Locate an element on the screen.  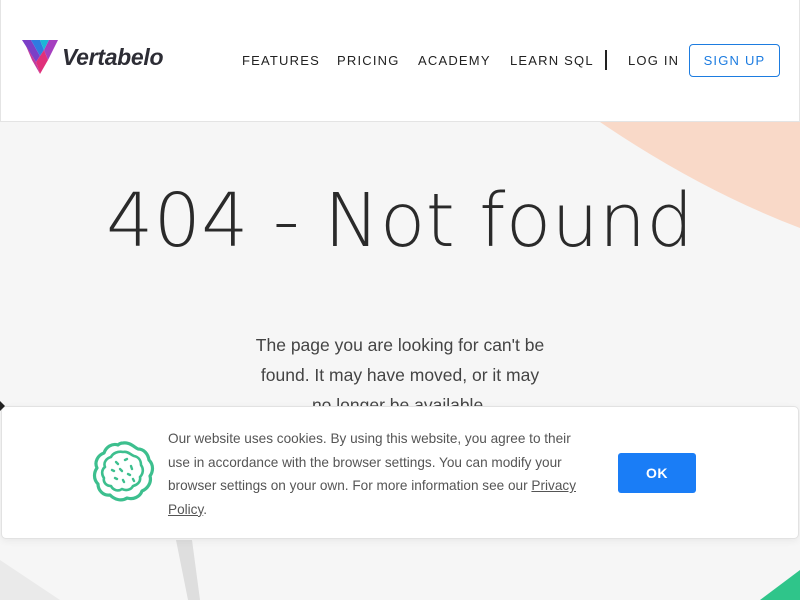
cookie-trailing-period: . is located at coordinates (205, 509).